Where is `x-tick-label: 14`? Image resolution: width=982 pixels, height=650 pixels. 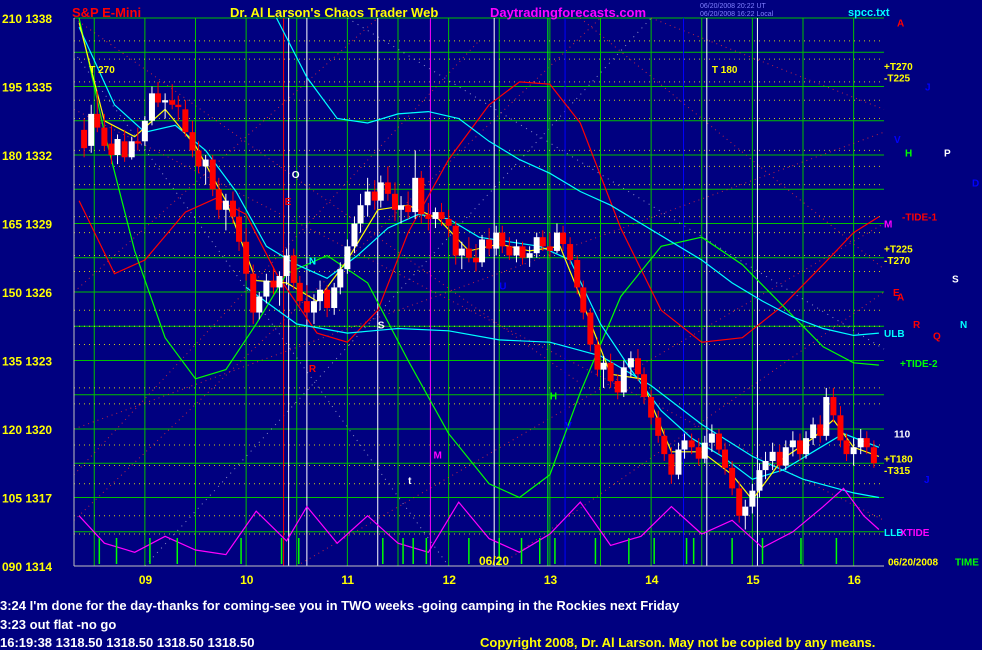
x-tick-label: 14 is located at coordinates (652, 580).